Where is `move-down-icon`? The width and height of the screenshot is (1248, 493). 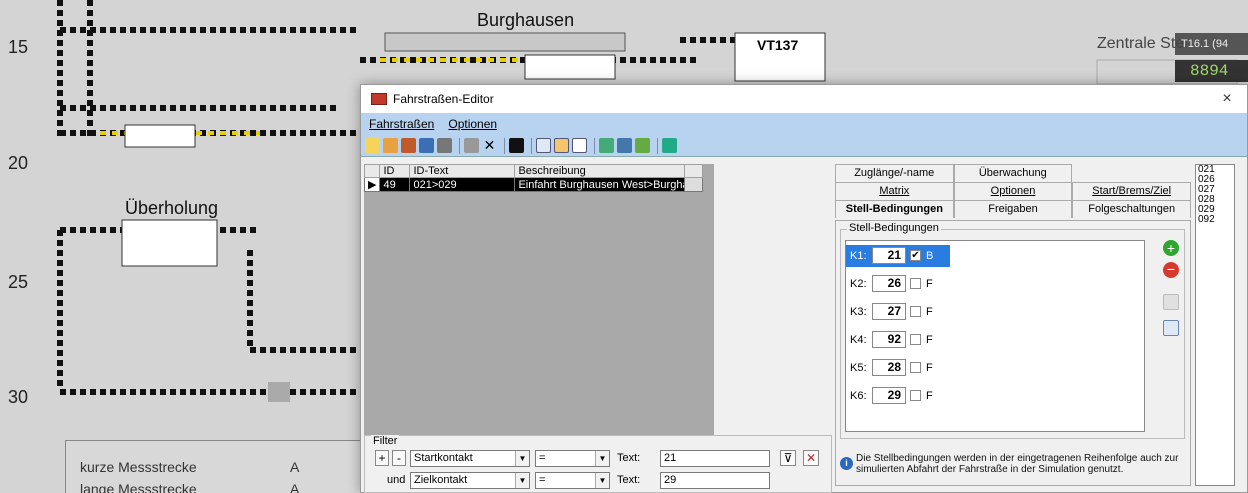 move-down-icon is located at coordinates (1171, 328).